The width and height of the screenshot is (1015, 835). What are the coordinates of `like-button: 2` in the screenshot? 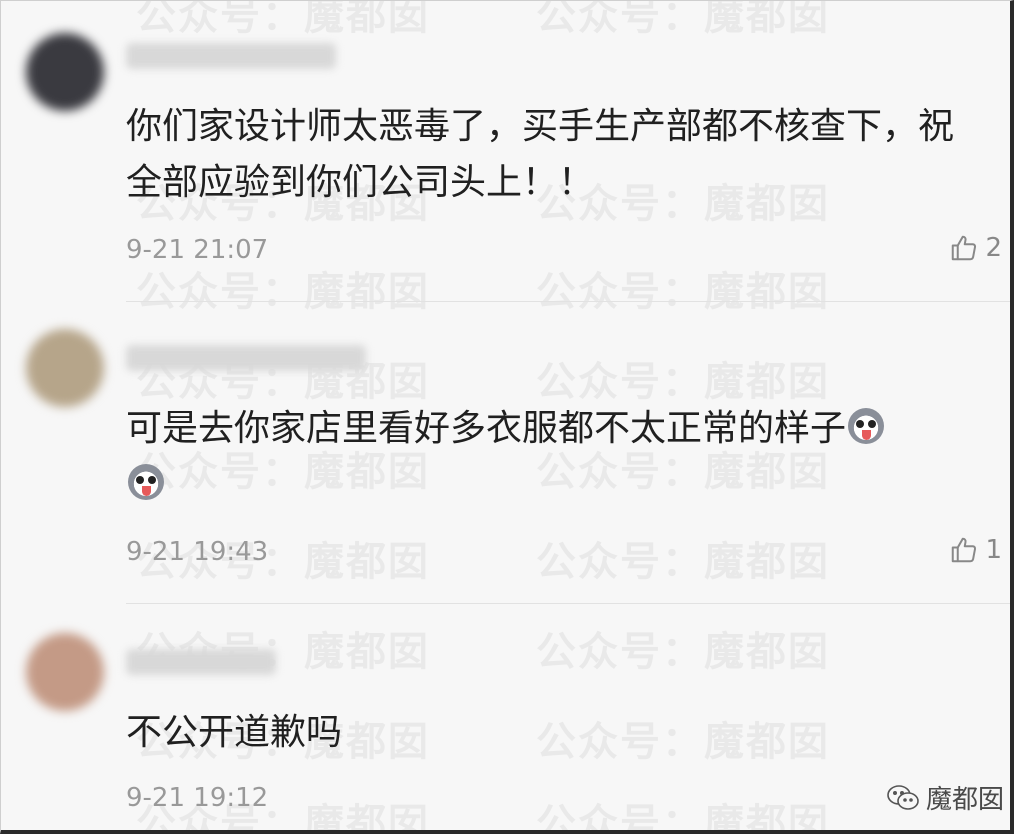 It's located at (975, 248).